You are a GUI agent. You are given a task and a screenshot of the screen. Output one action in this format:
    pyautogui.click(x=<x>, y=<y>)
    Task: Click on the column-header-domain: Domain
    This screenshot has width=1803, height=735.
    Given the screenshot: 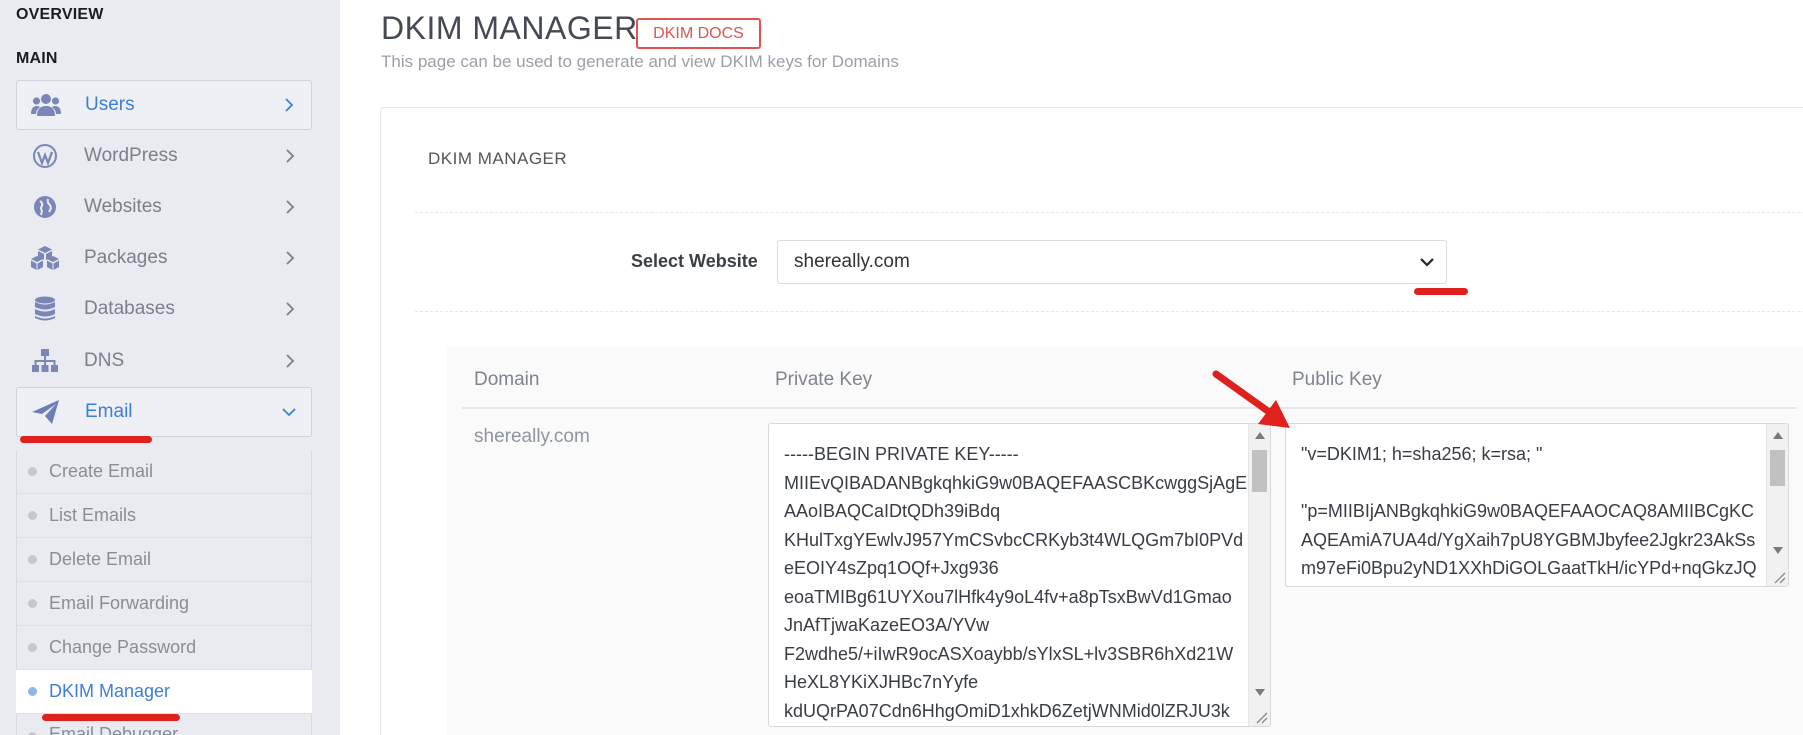 What is the action you would take?
    pyautogui.click(x=507, y=379)
    